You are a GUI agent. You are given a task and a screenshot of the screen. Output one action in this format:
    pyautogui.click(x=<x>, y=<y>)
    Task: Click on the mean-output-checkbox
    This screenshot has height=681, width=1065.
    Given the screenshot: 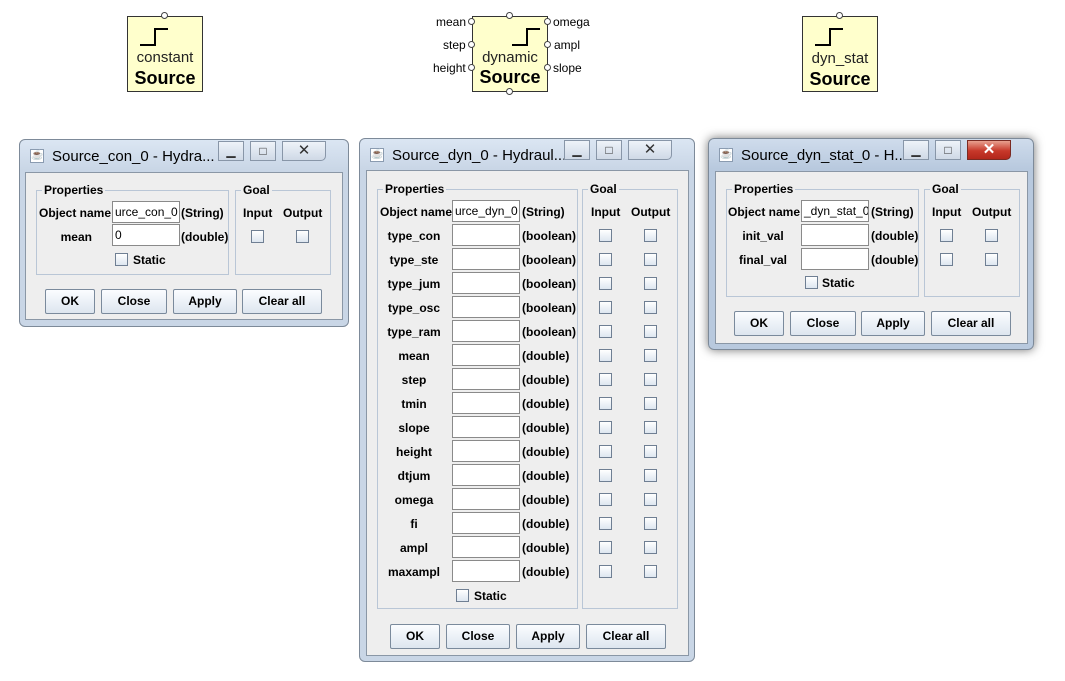 What is the action you would take?
    pyautogui.click(x=302, y=236)
    